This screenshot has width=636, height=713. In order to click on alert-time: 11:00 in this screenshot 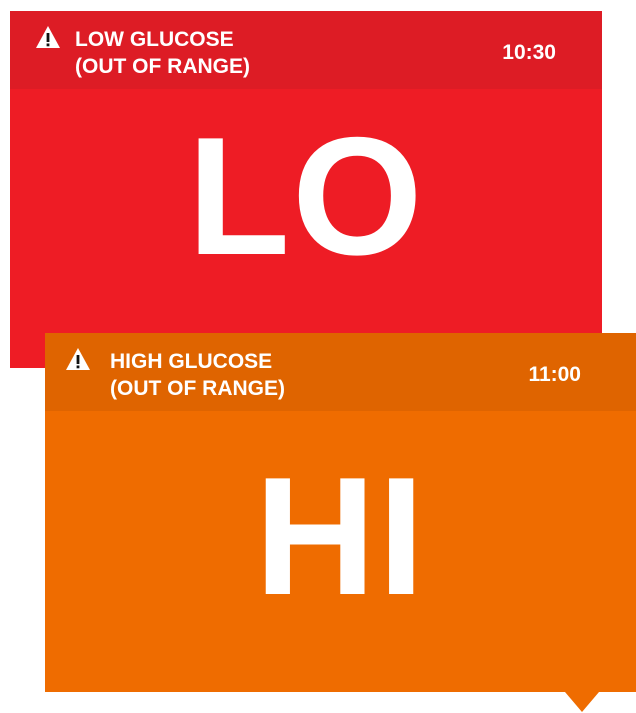, I will do `click(554, 374)`.